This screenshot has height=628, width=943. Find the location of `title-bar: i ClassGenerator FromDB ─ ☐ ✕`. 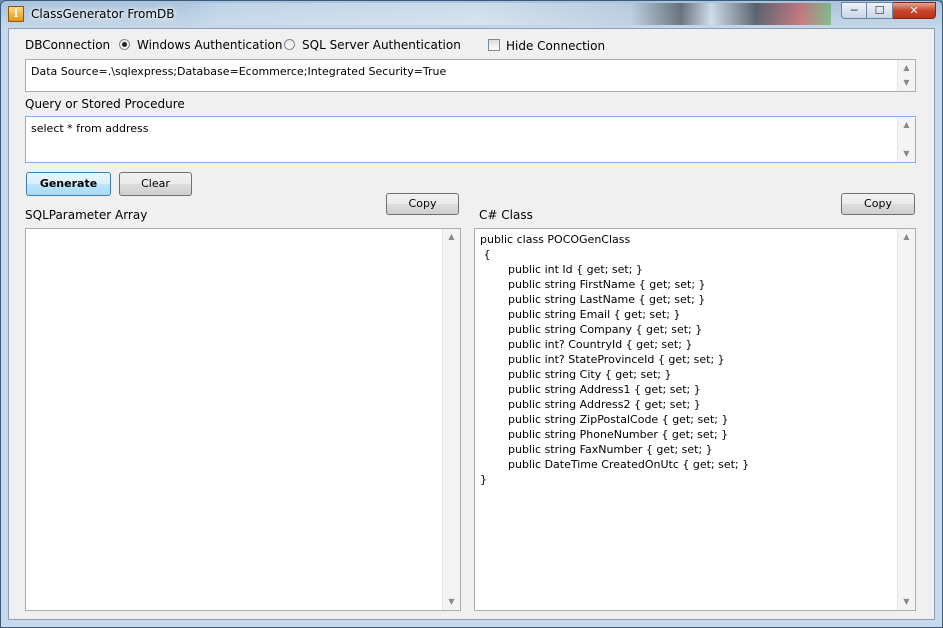

title-bar: i ClassGenerator FromDB ─ ☐ ✕ is located at coordinates (471, 14).